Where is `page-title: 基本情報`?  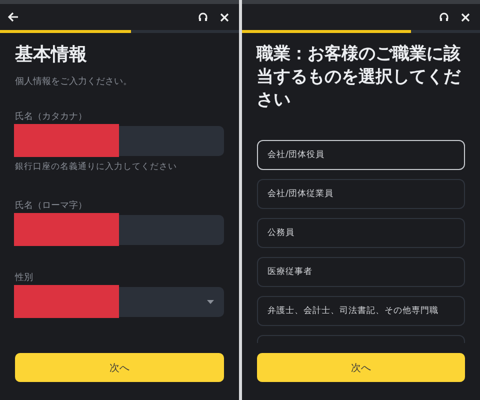 page-title: 基本情報 is located at coordinates (51, 55).